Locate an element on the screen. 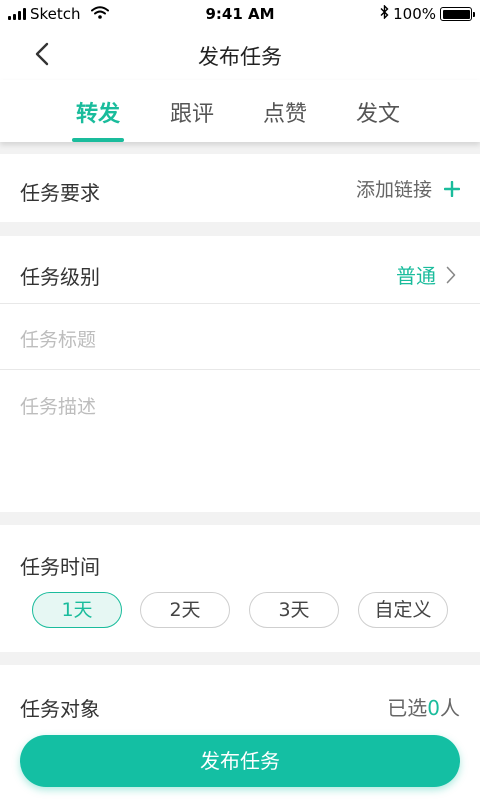 Image resolution: width=480 pixels, height=800 pixels. publish-button: 发布任务 is located at coordinates (240, 761).